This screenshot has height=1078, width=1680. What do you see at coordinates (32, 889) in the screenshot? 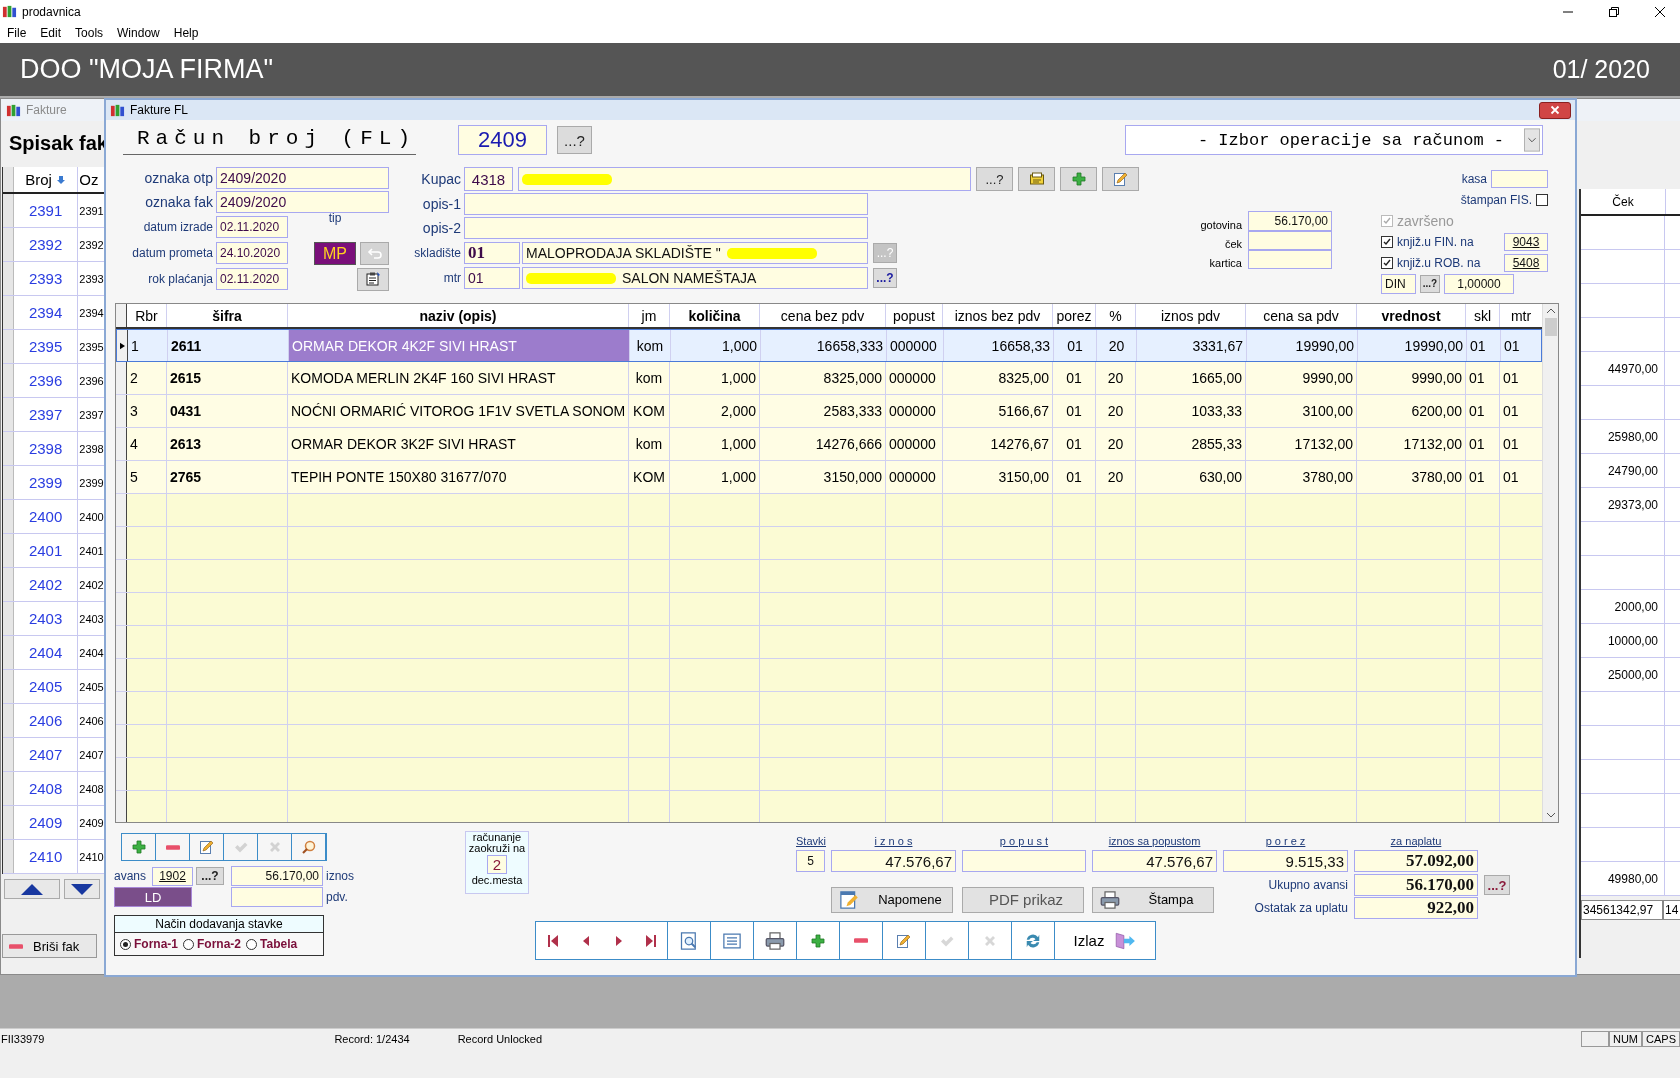
I see `scroll-up-button` at bounding box center [32, 889].